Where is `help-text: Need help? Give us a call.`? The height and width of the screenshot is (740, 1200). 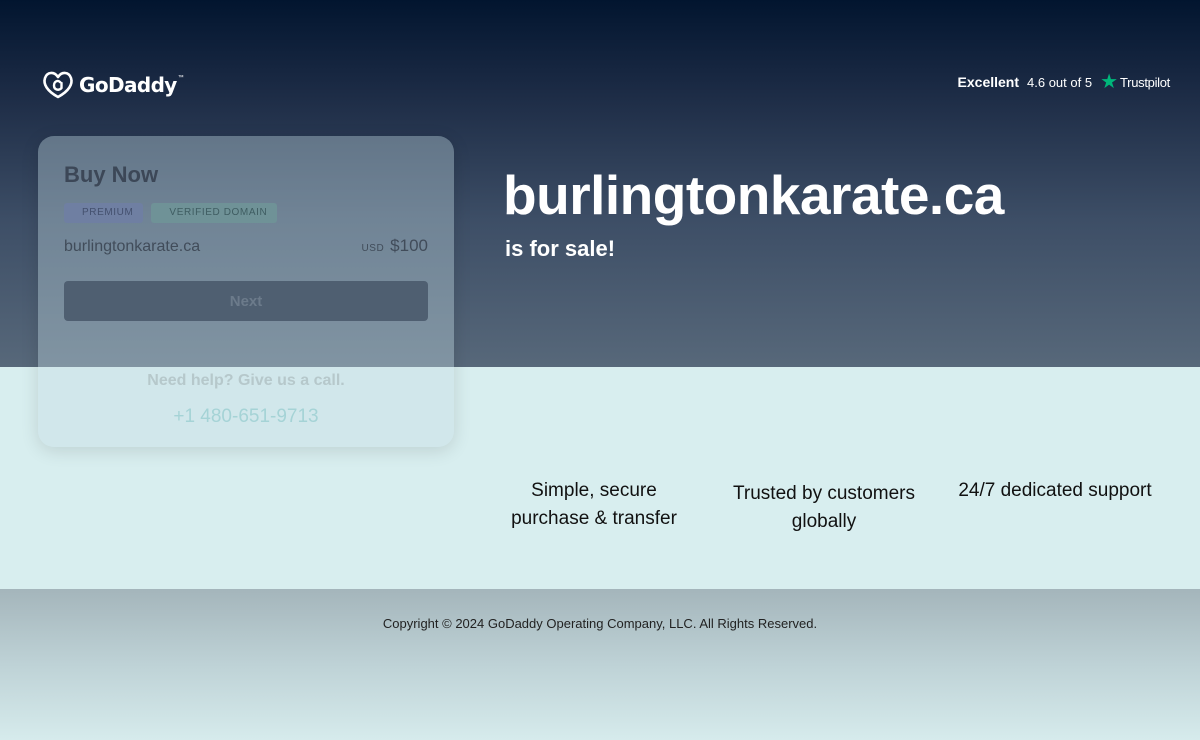 help-text: Need help? Give us a call. is located at coordinates (246, 380).